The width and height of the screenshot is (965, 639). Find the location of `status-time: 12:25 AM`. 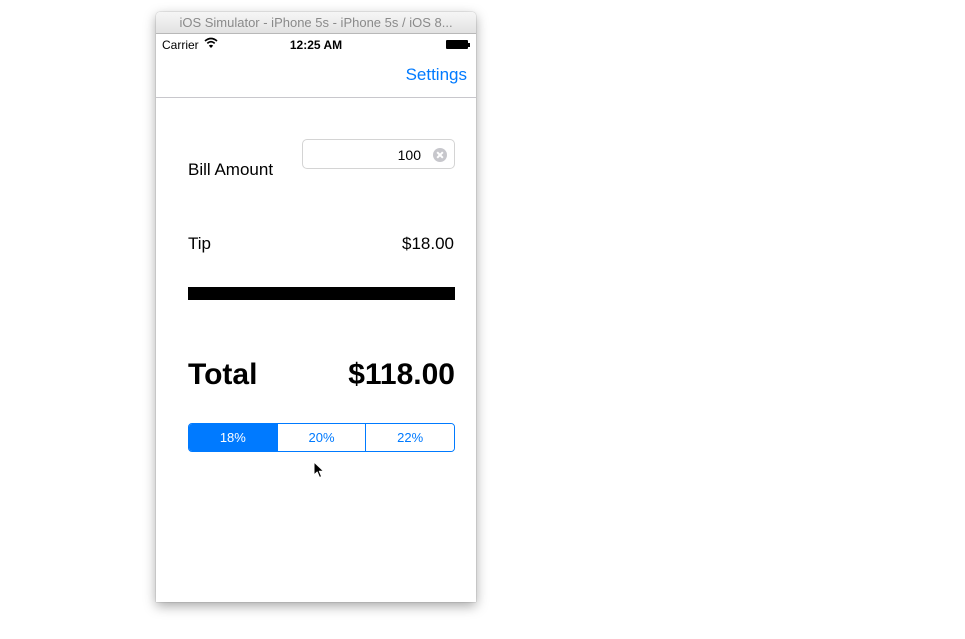

status-time: 12:25 AM is located at coordinates (316, 45).